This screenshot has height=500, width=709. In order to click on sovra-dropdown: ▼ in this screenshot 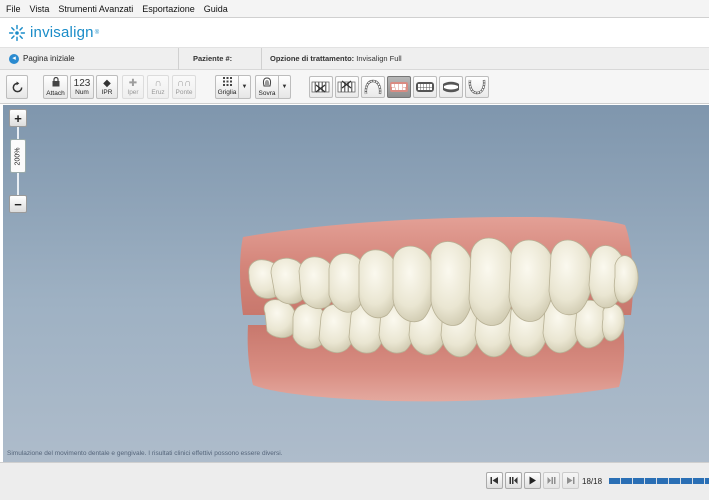, I will do `click(285, 87)`.